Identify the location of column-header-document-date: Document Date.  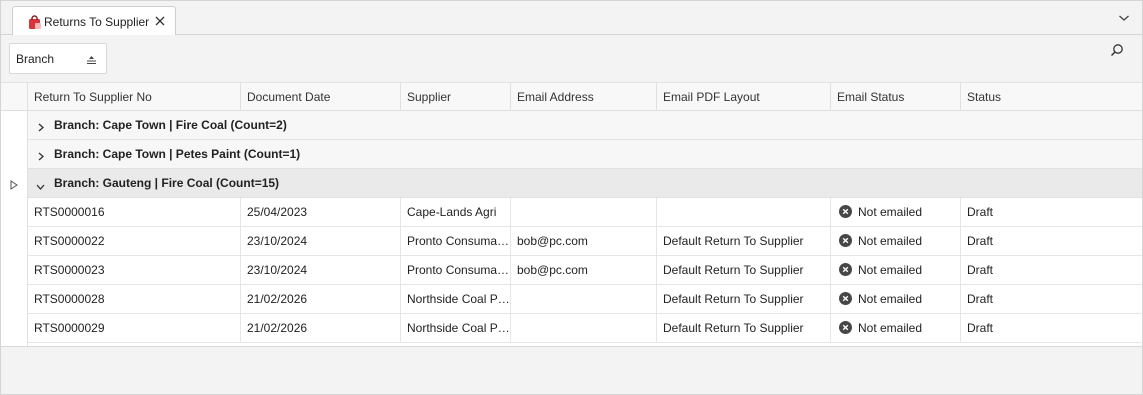
(321, 97).